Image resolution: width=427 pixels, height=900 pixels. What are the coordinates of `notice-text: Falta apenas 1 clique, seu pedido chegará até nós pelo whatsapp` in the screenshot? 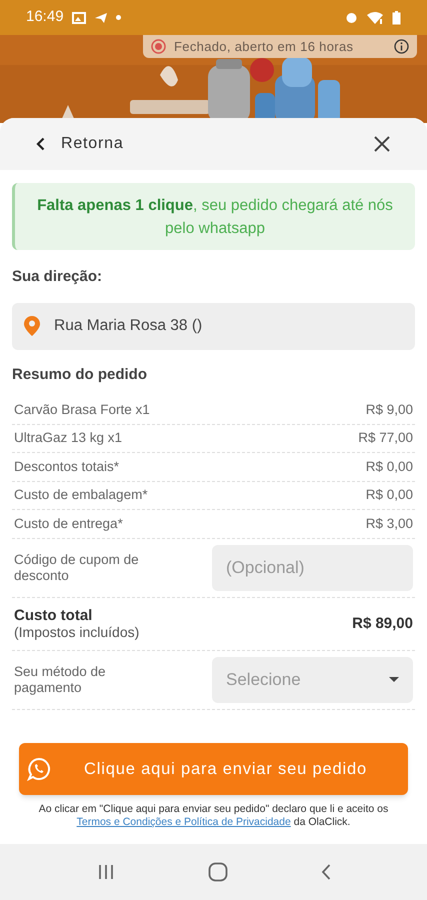 It's located at (215, 217).